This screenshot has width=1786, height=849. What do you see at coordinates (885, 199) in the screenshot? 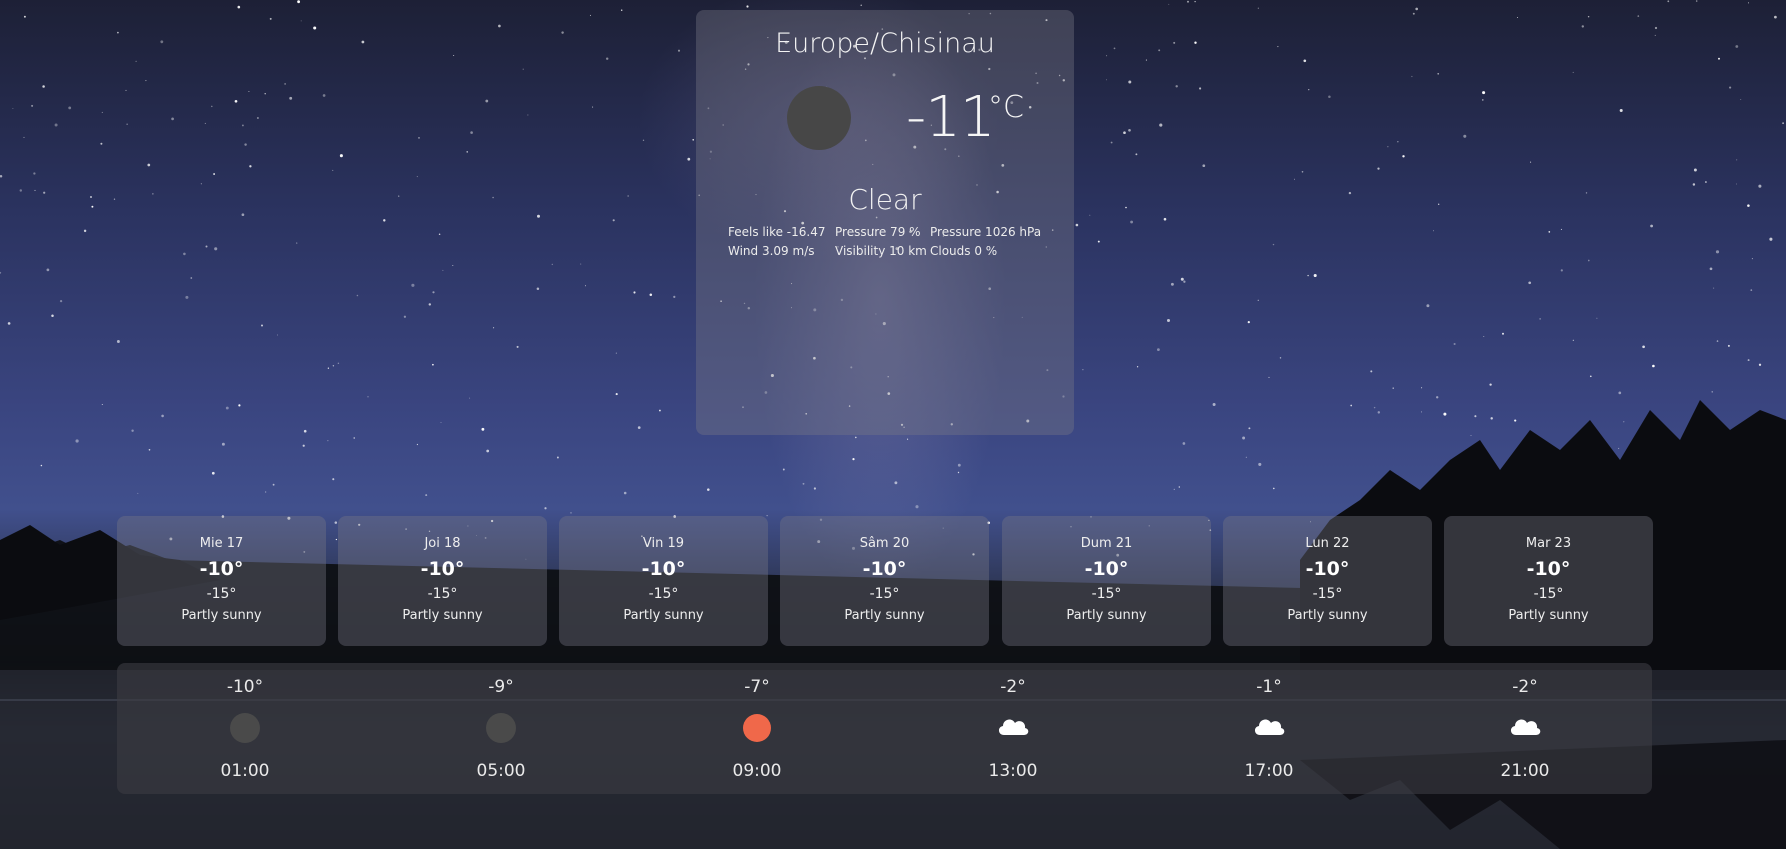
I see `current-condition: Clear` at bounding box center [885, 199].